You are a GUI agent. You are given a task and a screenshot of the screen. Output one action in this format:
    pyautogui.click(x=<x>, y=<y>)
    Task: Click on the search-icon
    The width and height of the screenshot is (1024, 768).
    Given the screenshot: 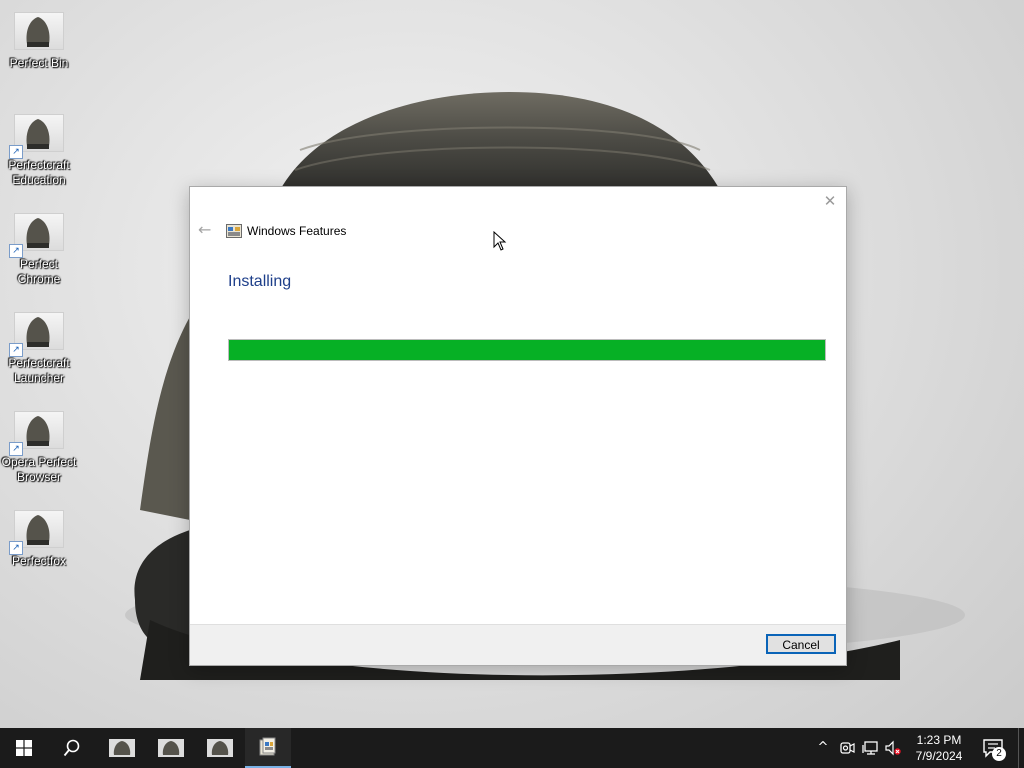 What is the action you would take?
    pyautogui.click(x=71, y=748)
    